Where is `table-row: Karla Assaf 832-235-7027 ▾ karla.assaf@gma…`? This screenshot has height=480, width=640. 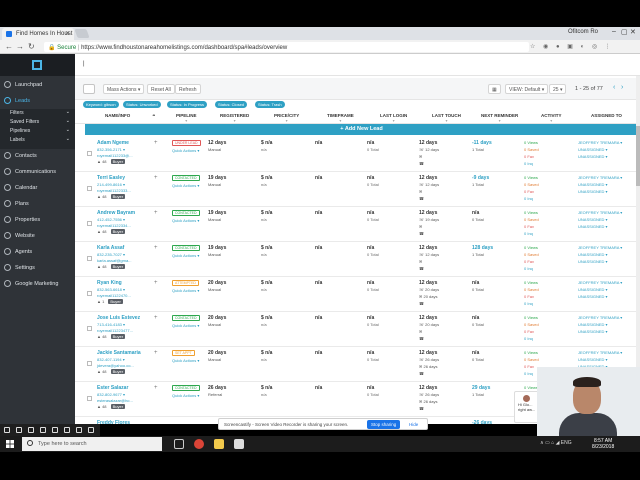
table-row: Karla Assaf 832-235-7027 ▾ karla.assaf@gma… is located at coordinates (357, 259).